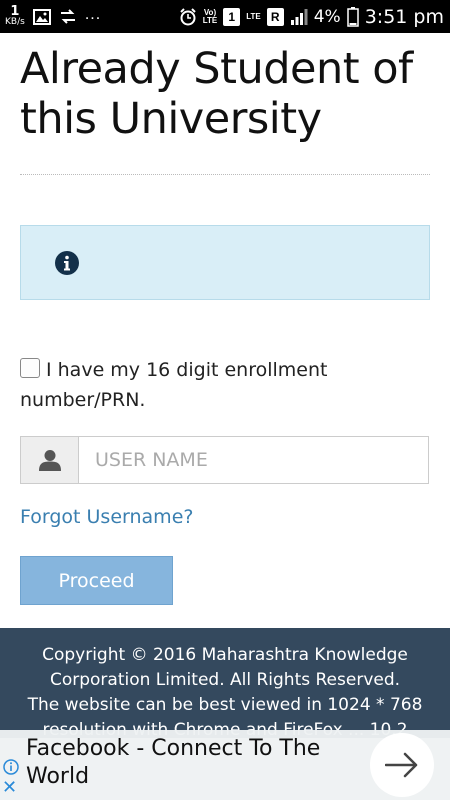 The width and height of the screenshot is (450, 800). I want to click on username-input, so click(253, 460).